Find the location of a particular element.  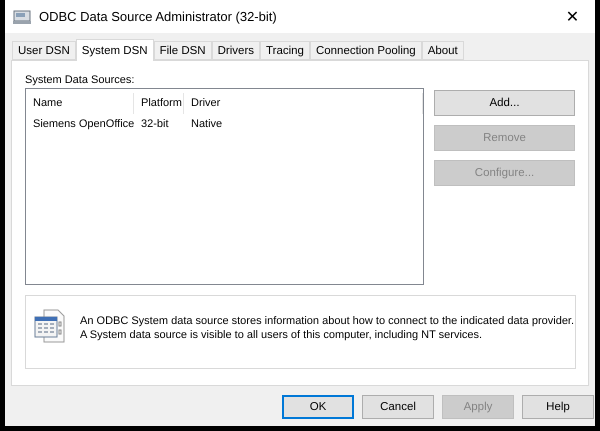

window-title: ODBC Data Source Administrator (32-bit) is located at coordinates (158, 16).